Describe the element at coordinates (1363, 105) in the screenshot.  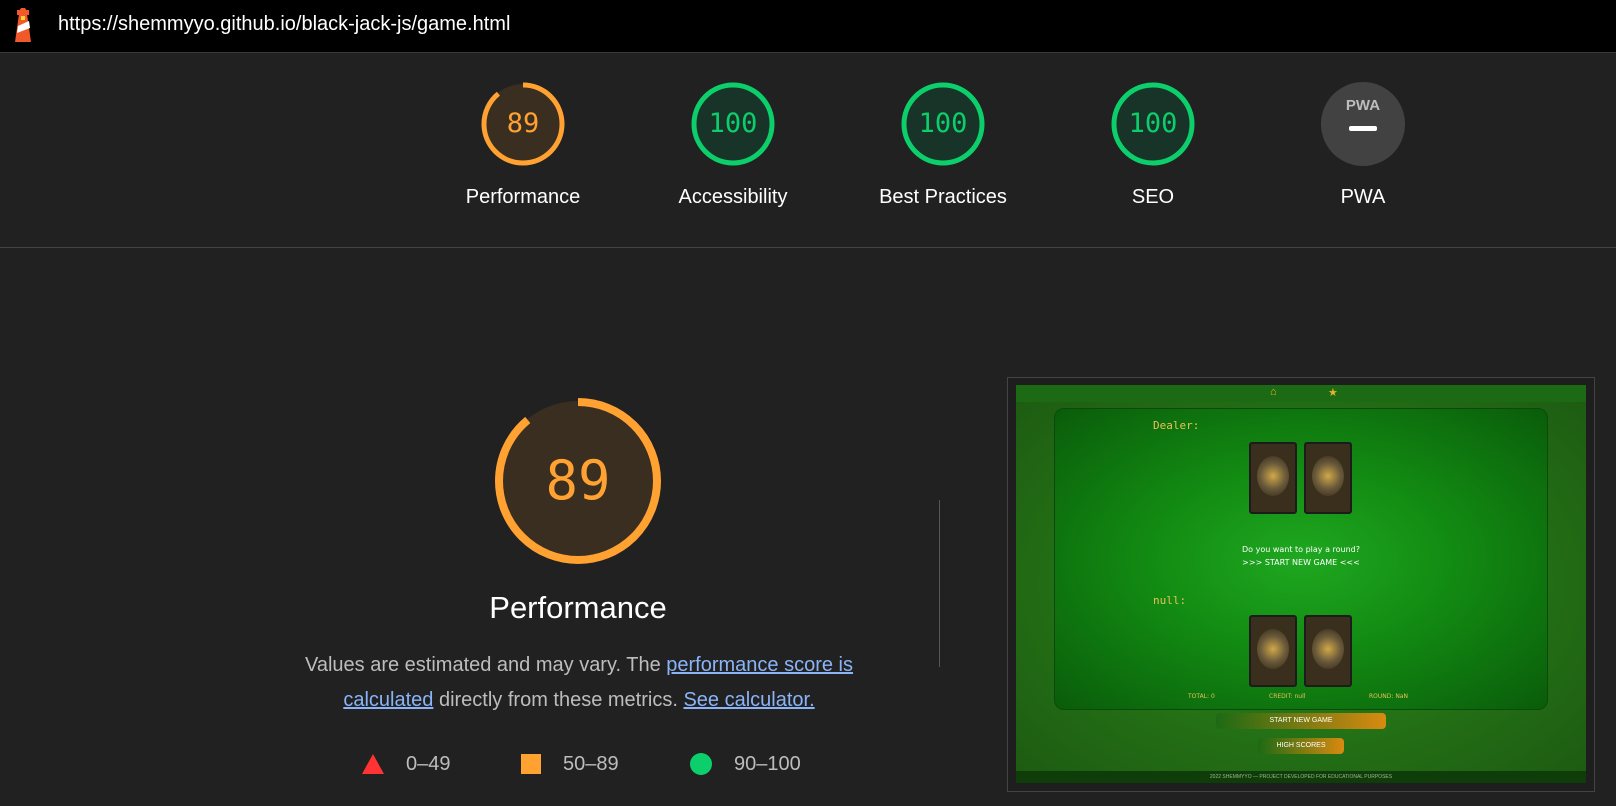
I see `pwa-badge-text: PWA` at that location.